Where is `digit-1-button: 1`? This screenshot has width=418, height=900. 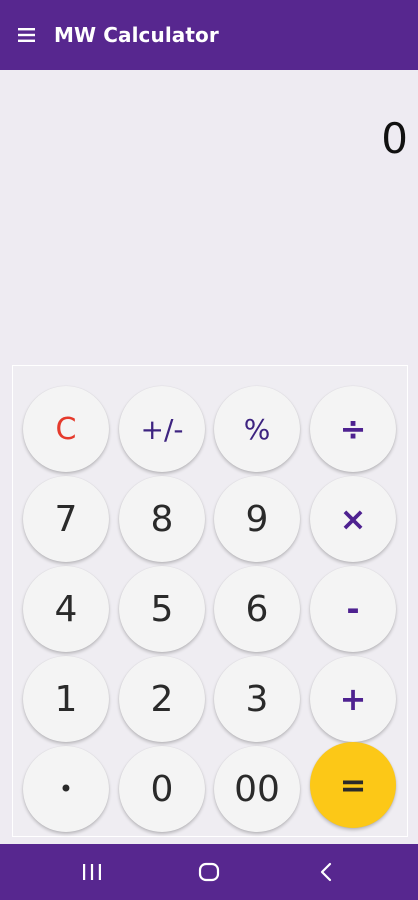 digit-1-button: 1 is located at coordinates (66, 699).